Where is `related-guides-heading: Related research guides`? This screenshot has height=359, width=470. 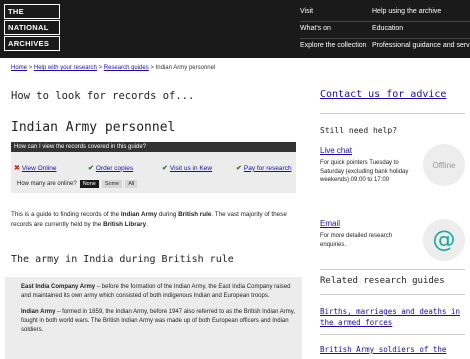
related-guides-heading: Related research guides is located at coordinates (382, 281).